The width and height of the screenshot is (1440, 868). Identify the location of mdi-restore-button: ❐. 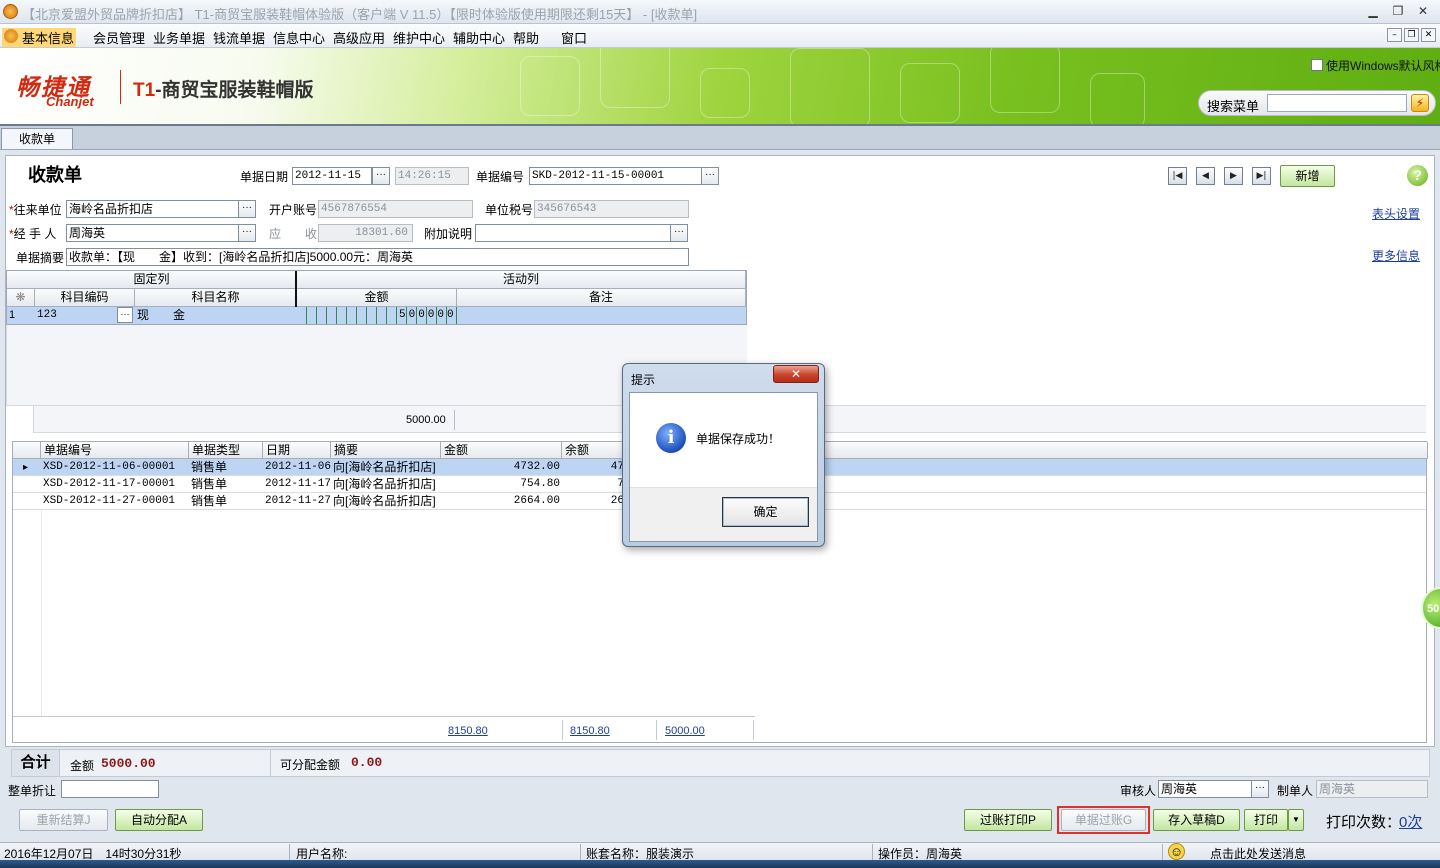
(1411, 35).